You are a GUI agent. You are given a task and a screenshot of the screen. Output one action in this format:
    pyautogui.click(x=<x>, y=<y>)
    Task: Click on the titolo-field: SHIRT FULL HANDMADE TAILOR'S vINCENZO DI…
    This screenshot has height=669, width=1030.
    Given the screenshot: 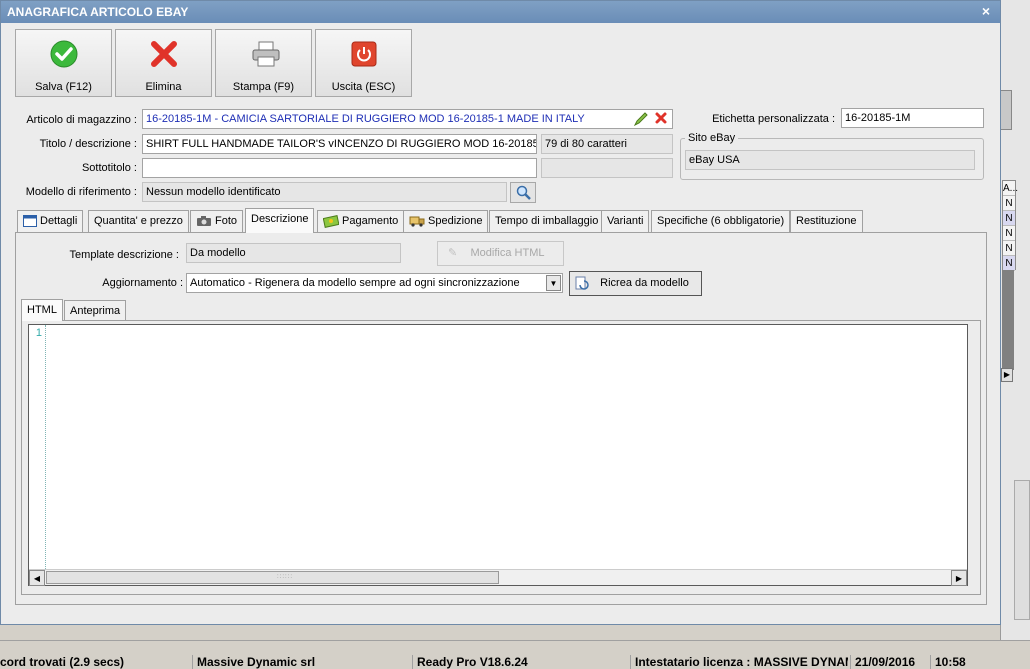 What is the action you would take?
    pyautogui.click(x=339, y=144)
    